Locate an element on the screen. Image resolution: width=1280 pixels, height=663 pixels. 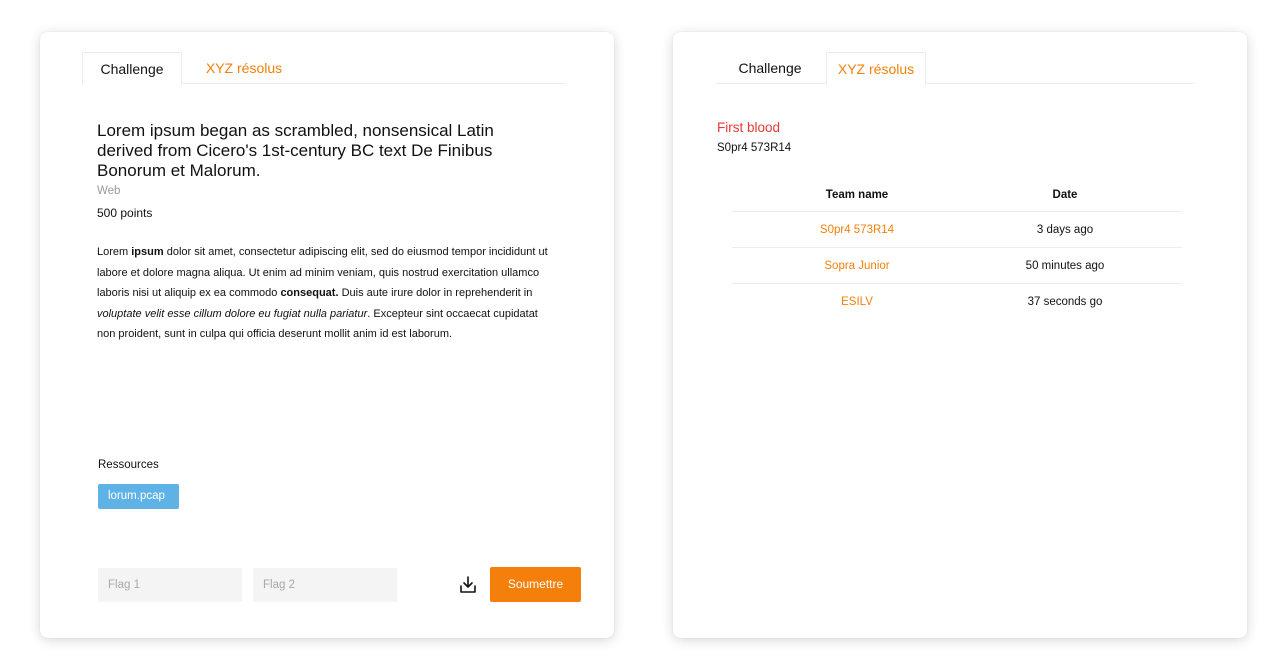
column-header-date: Date is located at coordinates (1065, 195).